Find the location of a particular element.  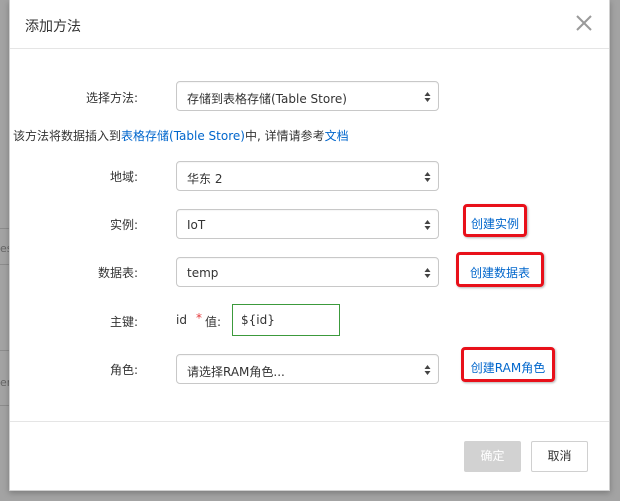

description-text: 该方法将数据插入到 is located at coordinates (67, 136).